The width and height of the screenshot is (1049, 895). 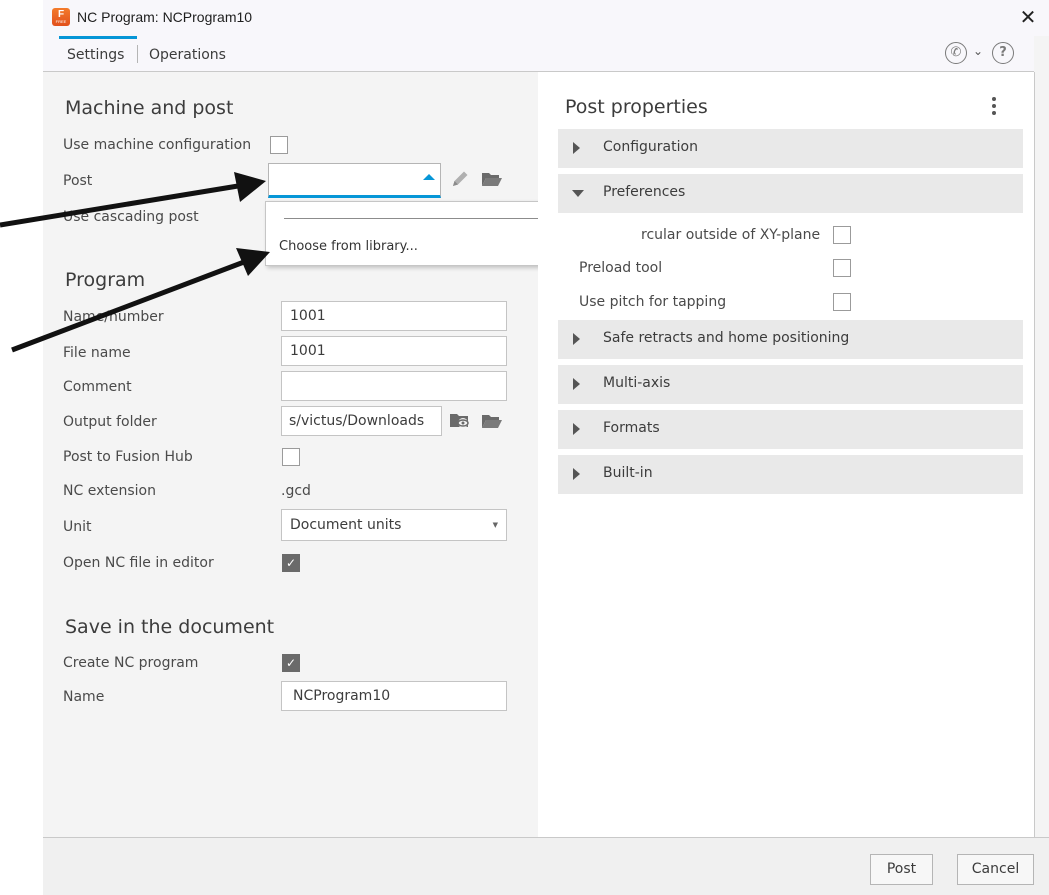 What do you see at coordinates (631, 428) in the screenshot?
I see `group-formats-label: Formats` at bounding box center [631, 428].